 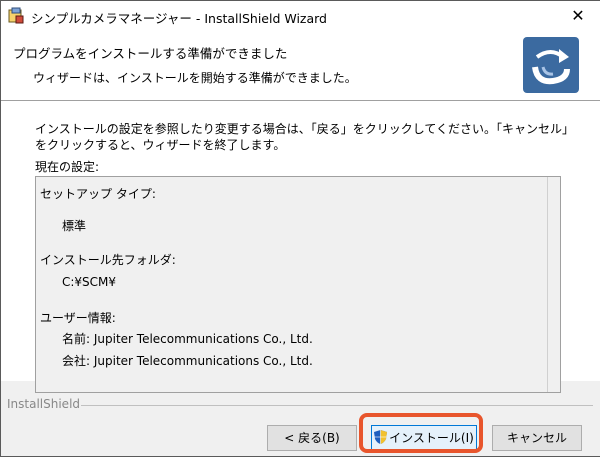 What do you see at coordinates (421, 433) in the screenshot?
I see `install-button-highlight` at bounding box center [421, 433].